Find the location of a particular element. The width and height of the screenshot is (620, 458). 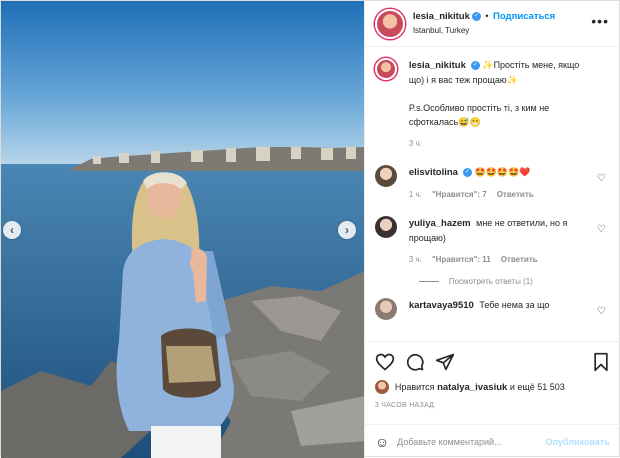

likes-summary: Нравится natalya_ivasiuk и ещё 51 503 is located at coordinates (492, 387).